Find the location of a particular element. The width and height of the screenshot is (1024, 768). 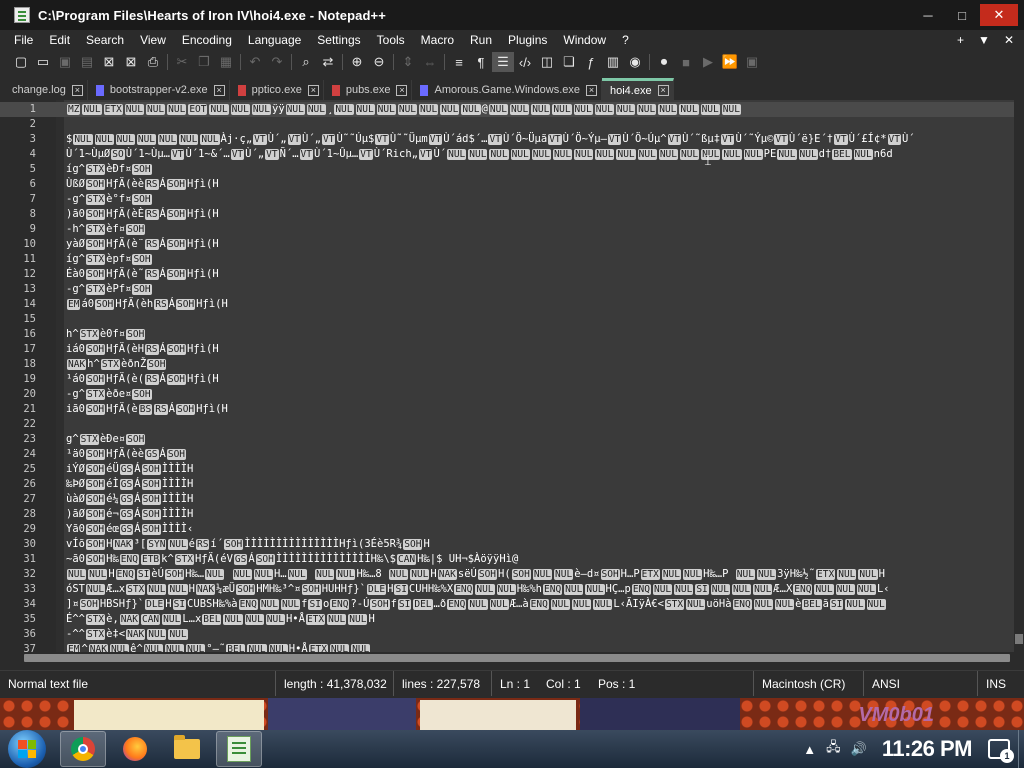

status-eol: Macintosh (CR) is located at coordinates (809, 683).